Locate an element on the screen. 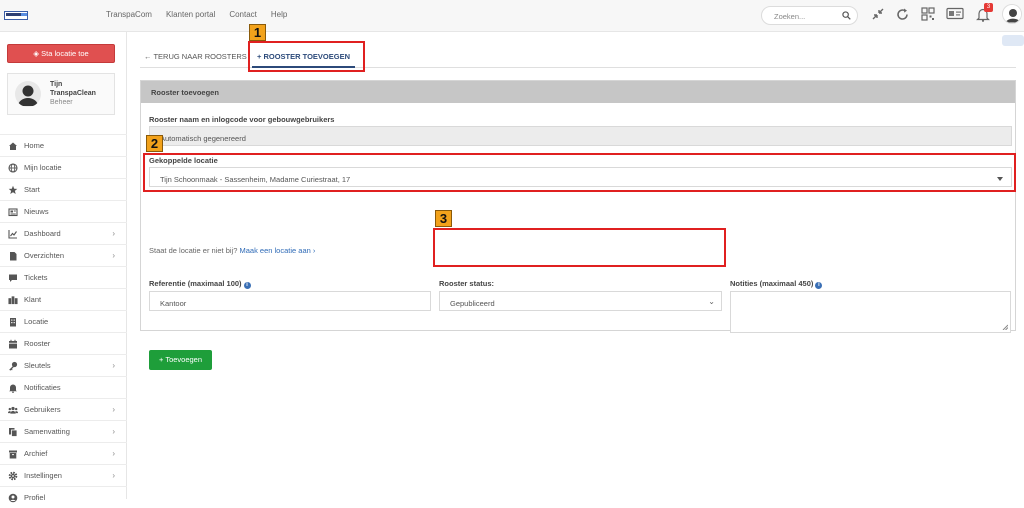 This screenshot has width=1024, height=508. status-select: Gepubliceerd ⌄ is located at coordinates (580, 301).